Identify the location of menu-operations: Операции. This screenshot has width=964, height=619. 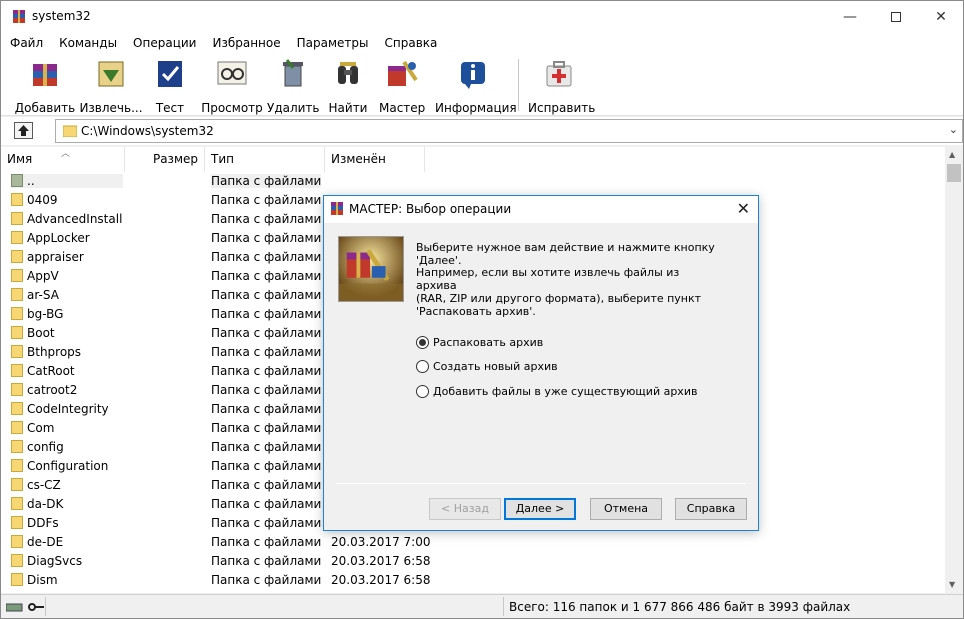
(163, 43).